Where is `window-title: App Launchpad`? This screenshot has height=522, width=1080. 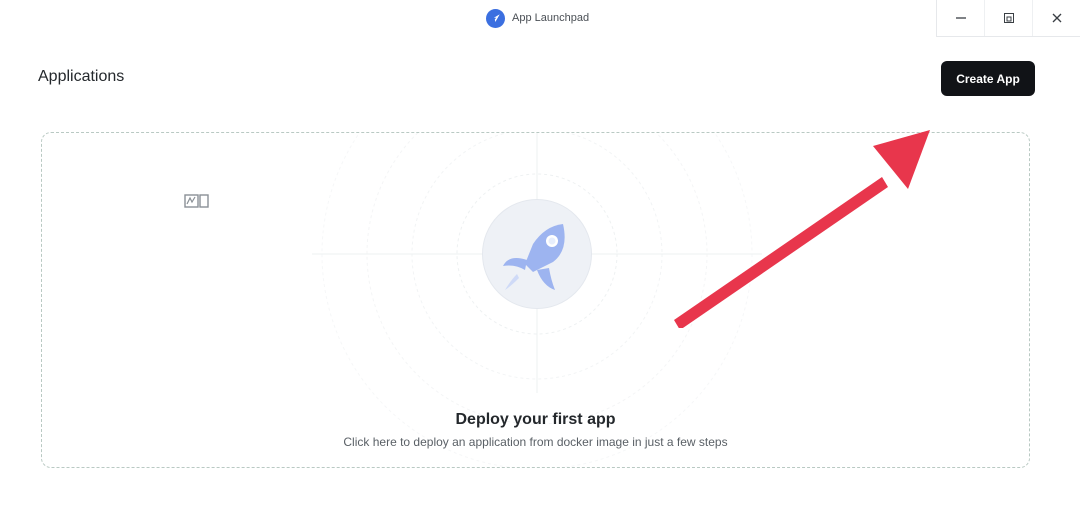
window-title: App Launchpad is located at coordinates (537, 18).